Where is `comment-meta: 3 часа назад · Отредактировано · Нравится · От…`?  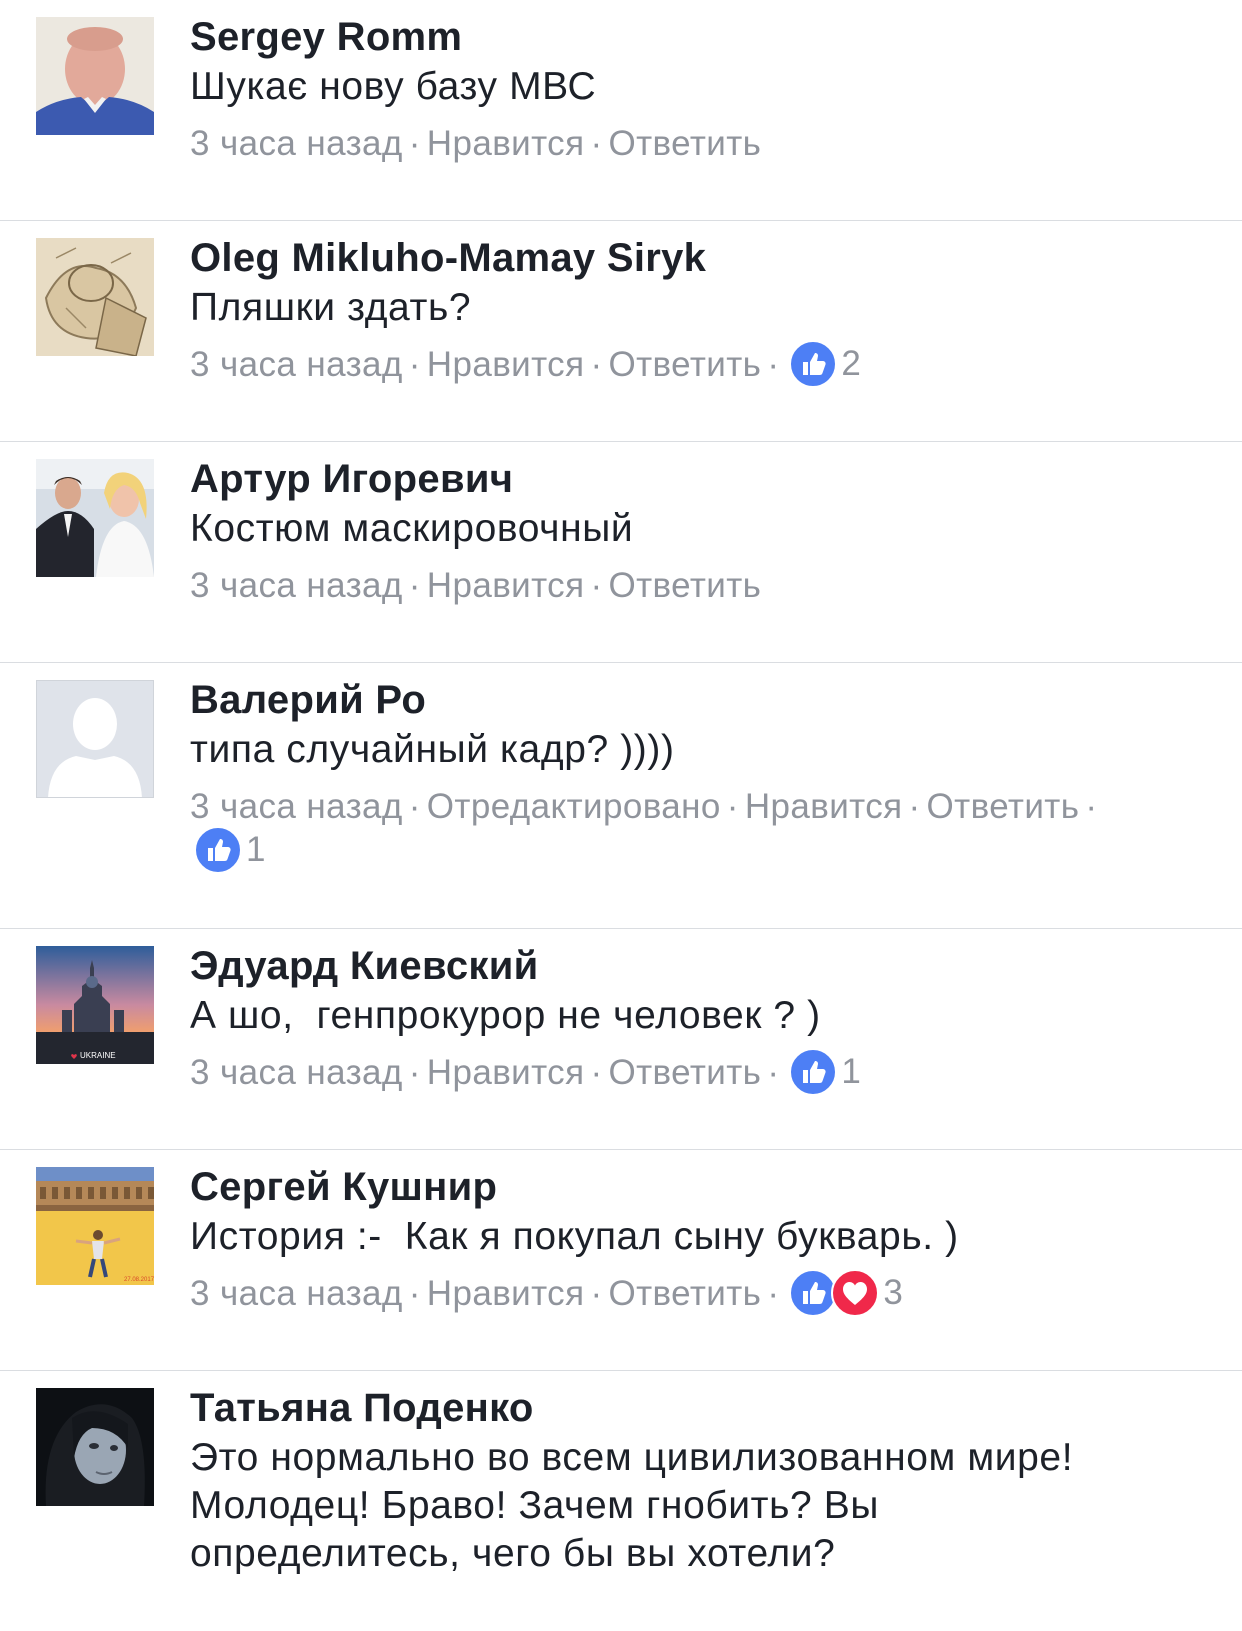 comment-meta: 3 часа назад · Отредактировано · Нравится · От… is located at coordinates (696, 830).